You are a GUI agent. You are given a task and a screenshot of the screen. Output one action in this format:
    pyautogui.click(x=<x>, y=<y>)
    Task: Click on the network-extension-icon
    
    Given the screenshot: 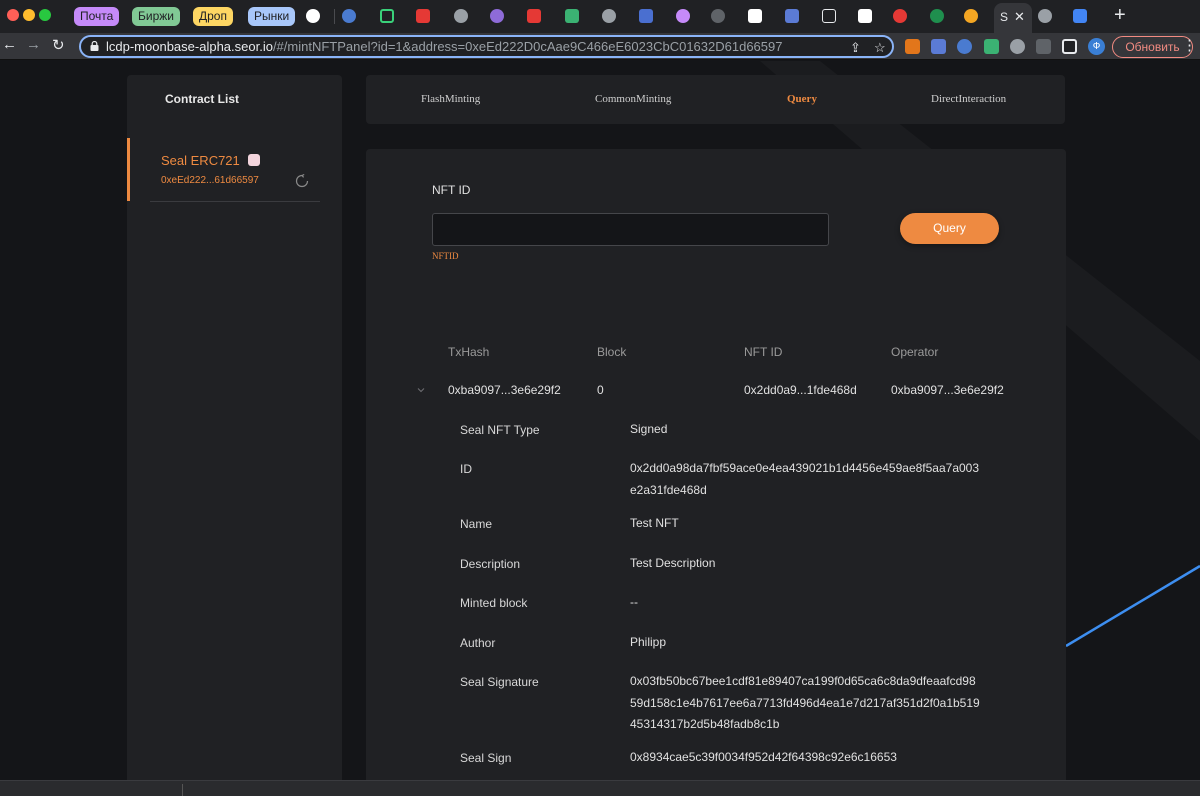 What is the action you would take?
    pyautogui.click(x=964, y=46)
    